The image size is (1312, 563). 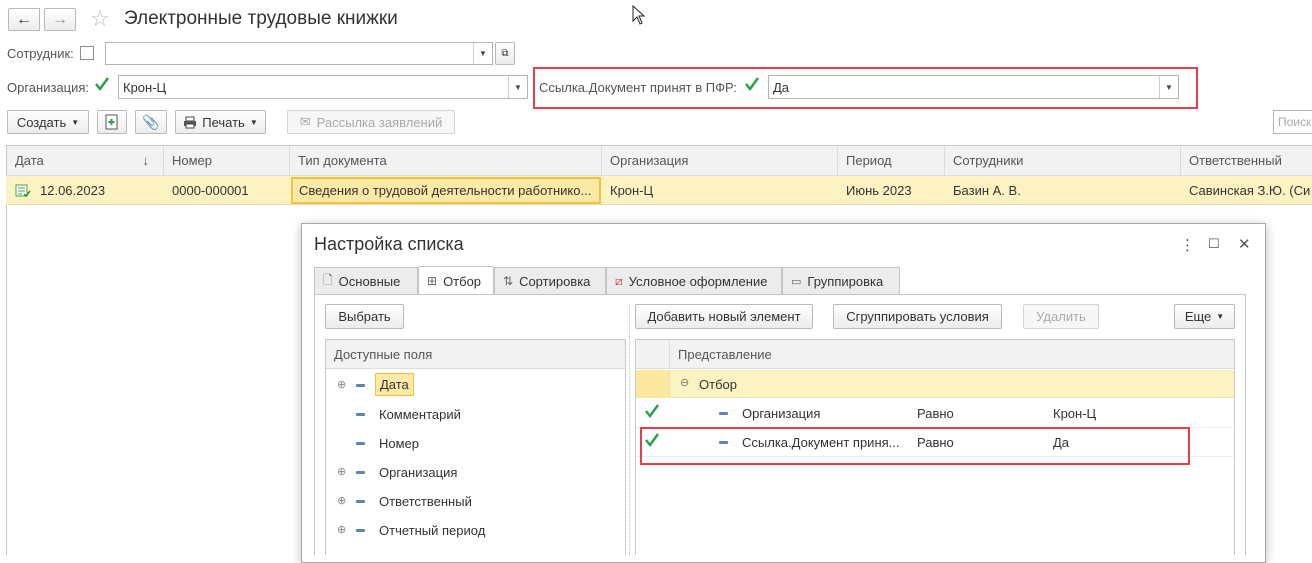 What do you see at coordinates (629, 429) in the screenshot?
I see `panel-splitter` at bounding box center [629, 429].